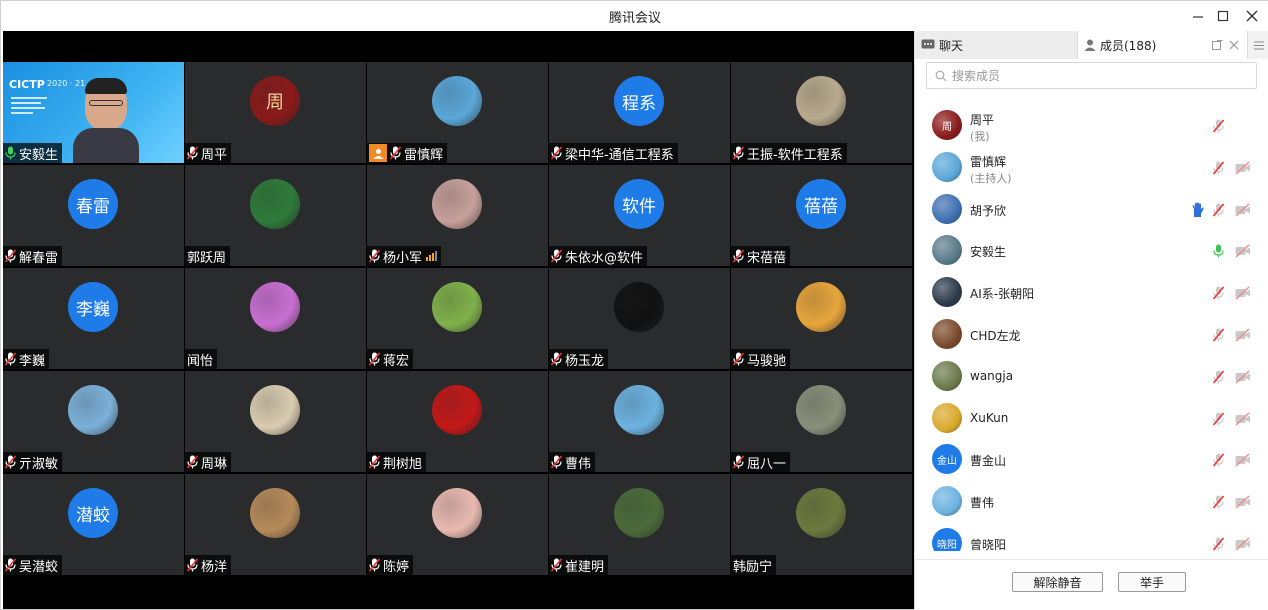 This screenshot has height=610, width=1268. Describe the element at coordinates (1091, 335) in the screenshot. I see `member-row: CHD左龙` at that location.